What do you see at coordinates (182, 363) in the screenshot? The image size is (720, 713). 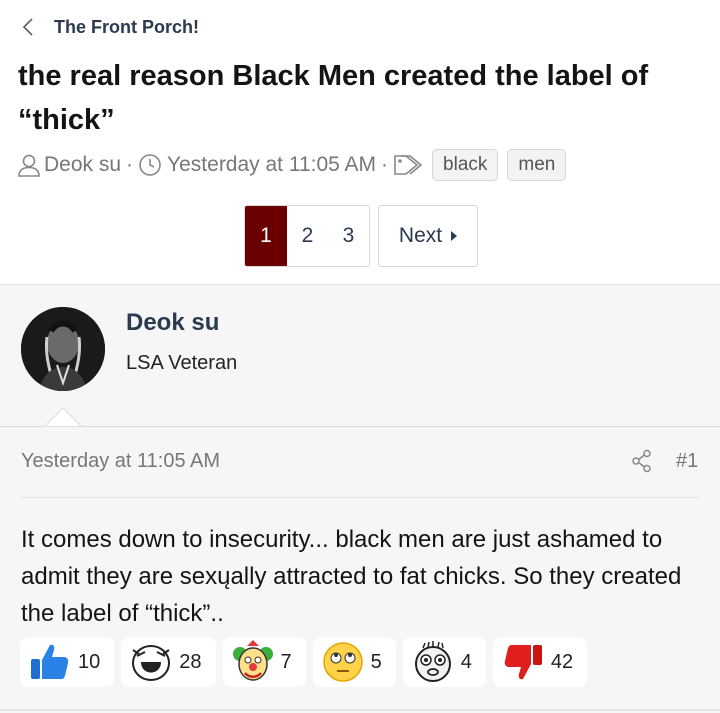 I see `post-author-title: LSA Veteran` at bounding box center [182, 363].